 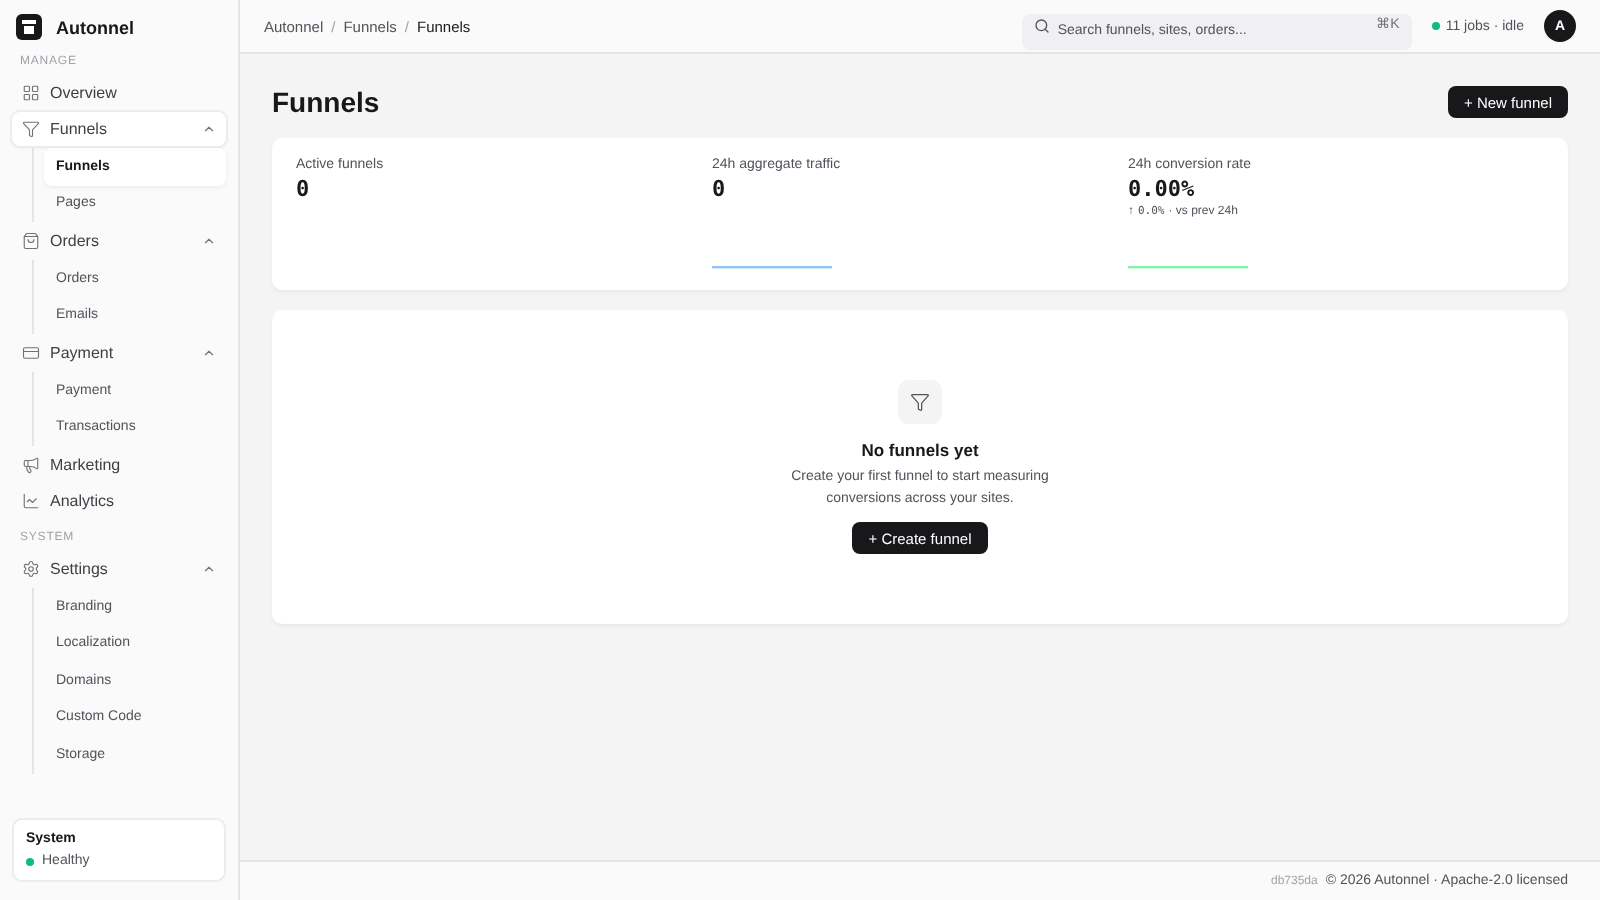 I want to click on sidebar-item: Settings, so click(x=119, y=569).